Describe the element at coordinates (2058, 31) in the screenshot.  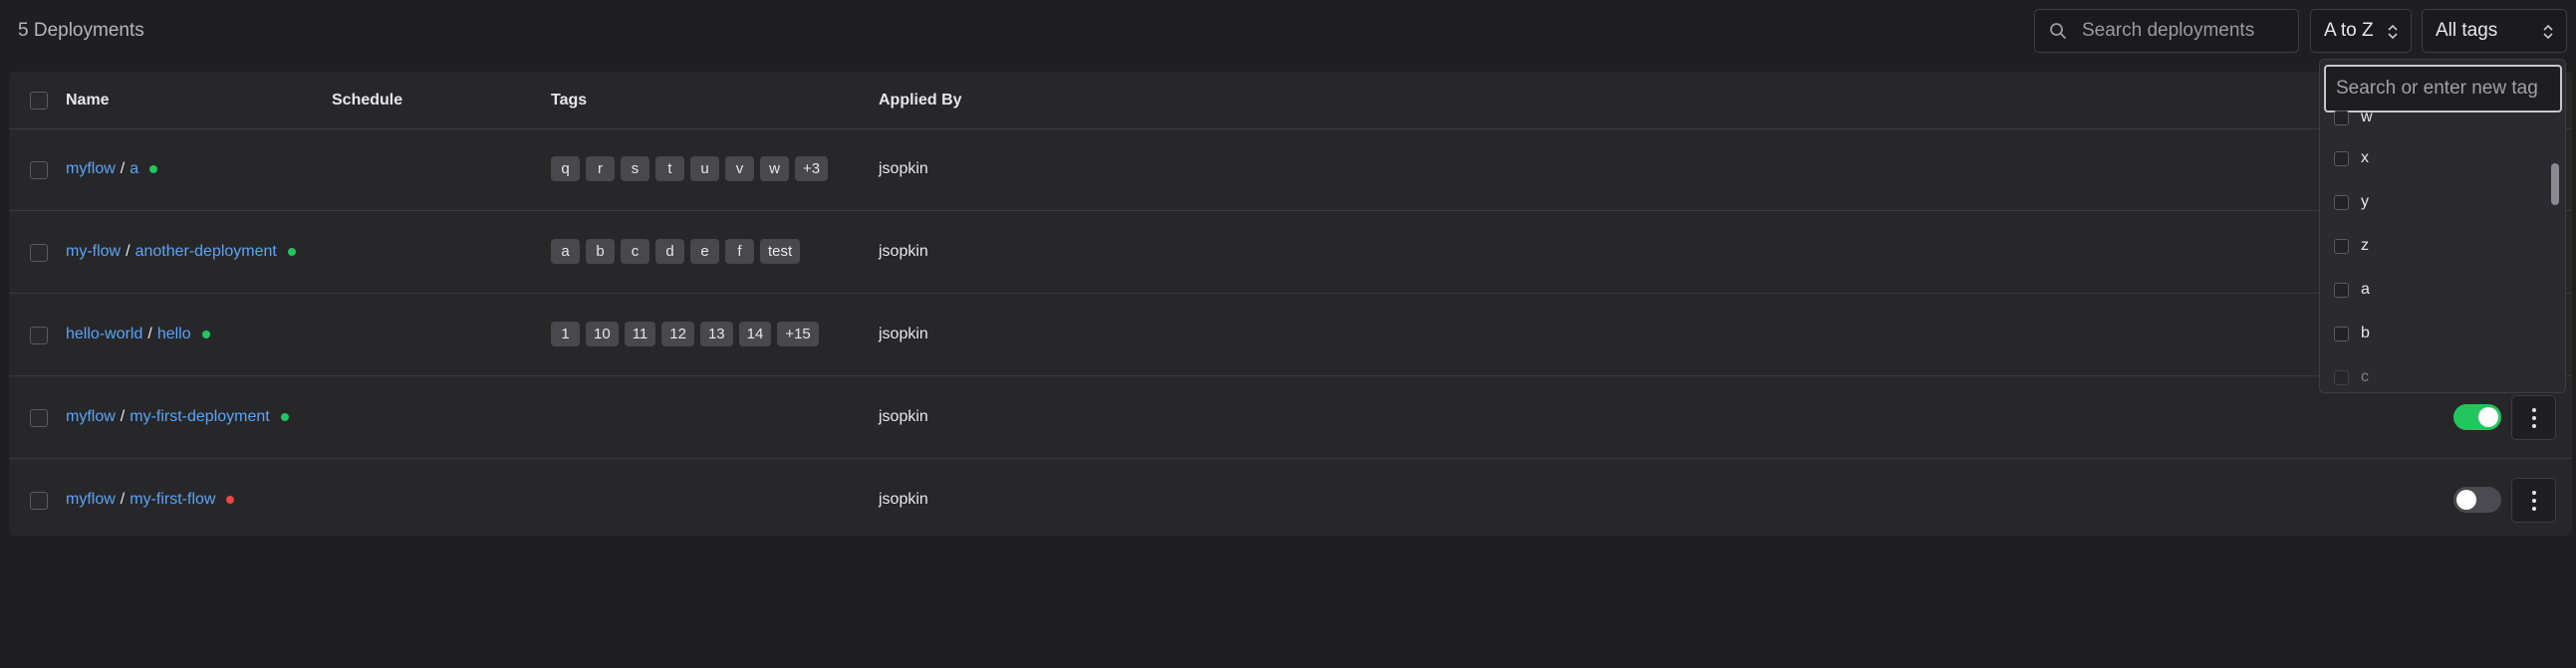
I see `search-icon` at that location.